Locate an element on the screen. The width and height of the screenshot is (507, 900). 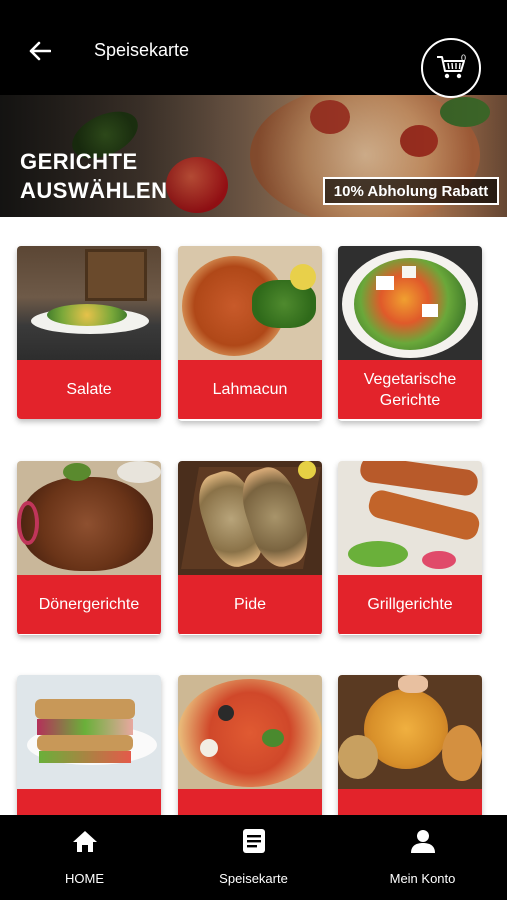
bottom-navigation: HOME Speisekarte Mein Konto is located at coordinates (253, 857).